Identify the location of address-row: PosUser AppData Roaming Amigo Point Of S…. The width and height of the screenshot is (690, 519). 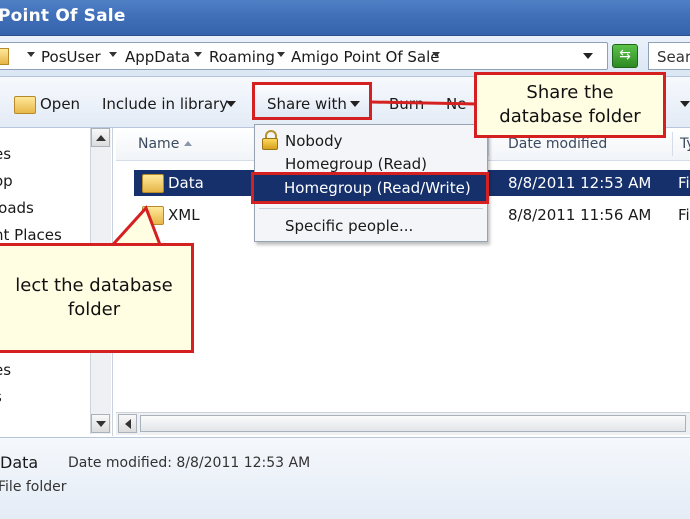
(345, 56).